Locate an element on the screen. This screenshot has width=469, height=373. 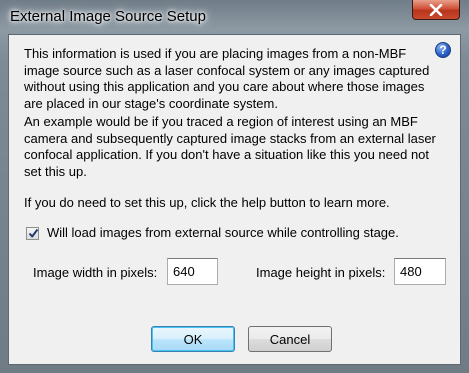
close-button is located at coordinates (436, 10).